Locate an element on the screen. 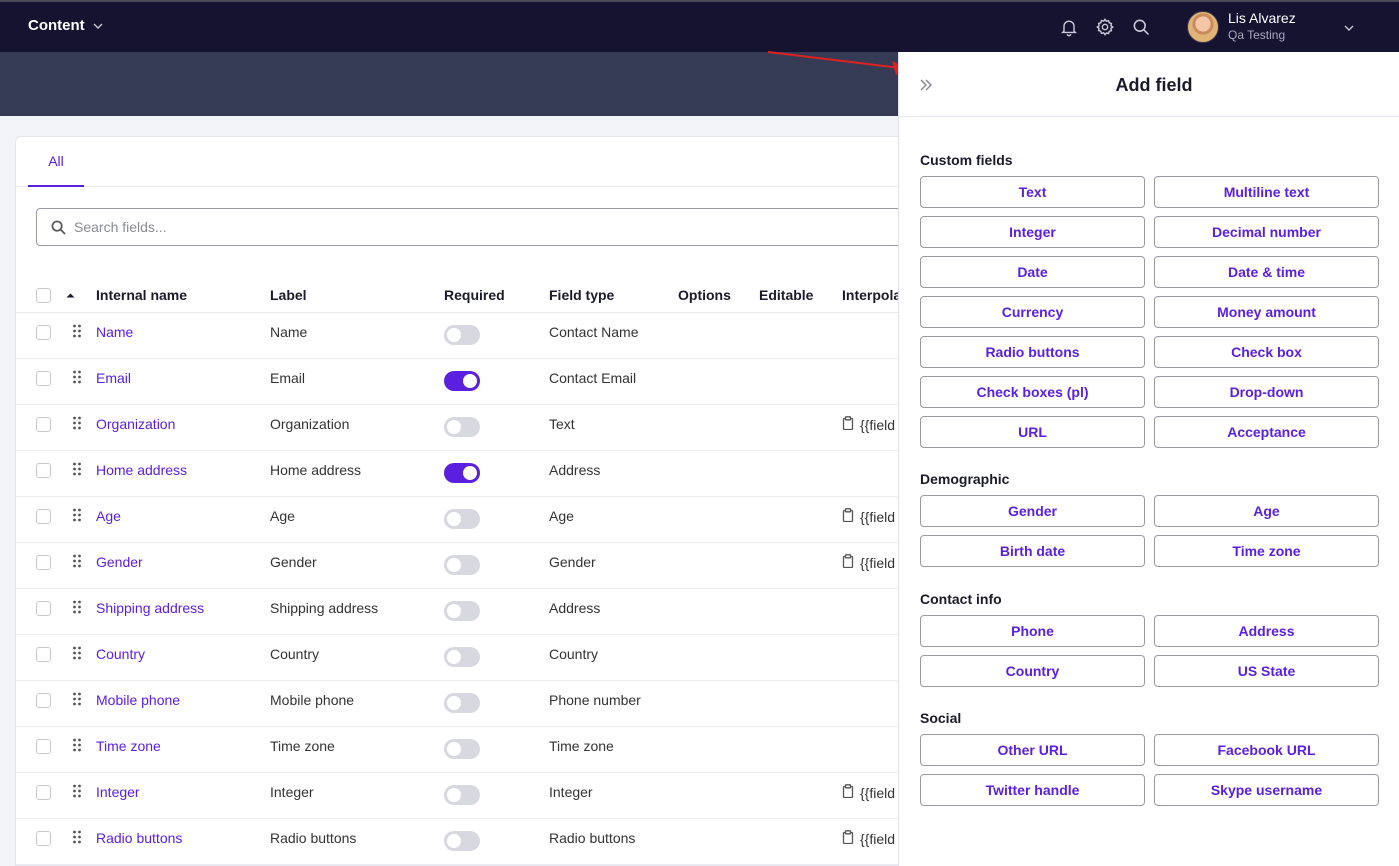 The width and height of the screenshot is (1399, 866). add-field-button: Gender is located at coordinates (1032, 511).